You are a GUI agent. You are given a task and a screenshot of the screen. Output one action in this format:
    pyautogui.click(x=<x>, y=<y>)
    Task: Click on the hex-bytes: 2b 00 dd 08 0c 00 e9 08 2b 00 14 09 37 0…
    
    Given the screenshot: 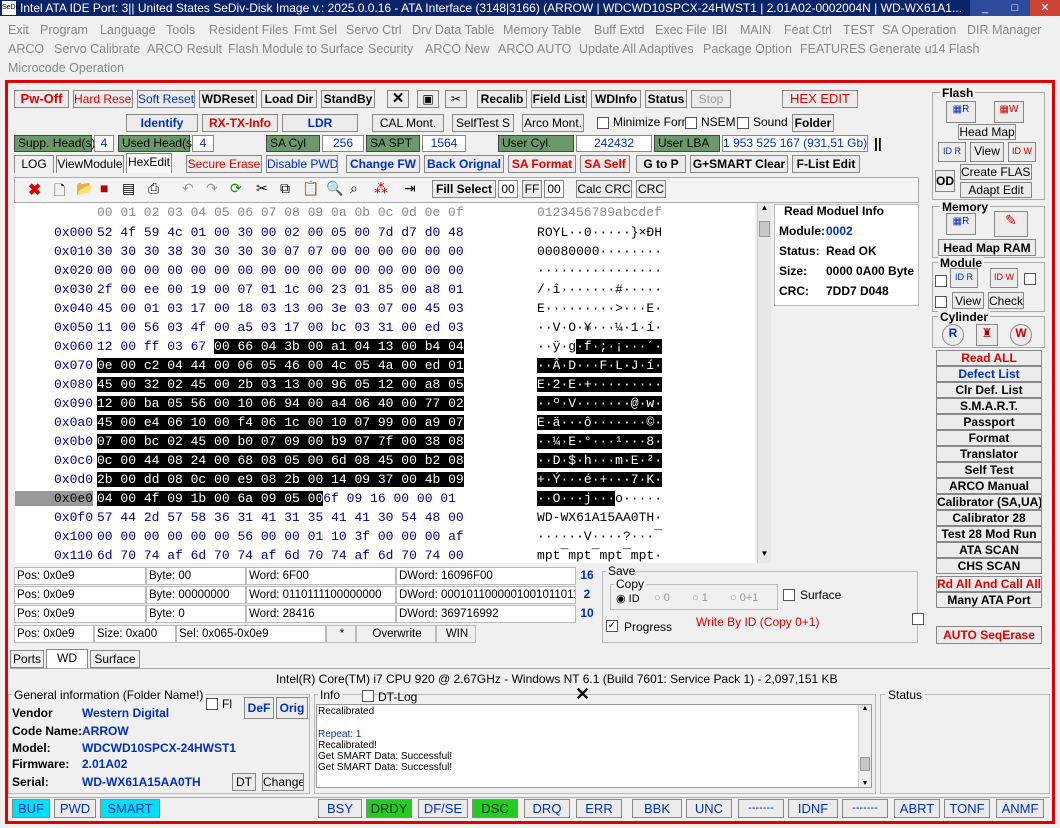 What is the action you would take?
    pyautogui.click(x=280, y=479)
    